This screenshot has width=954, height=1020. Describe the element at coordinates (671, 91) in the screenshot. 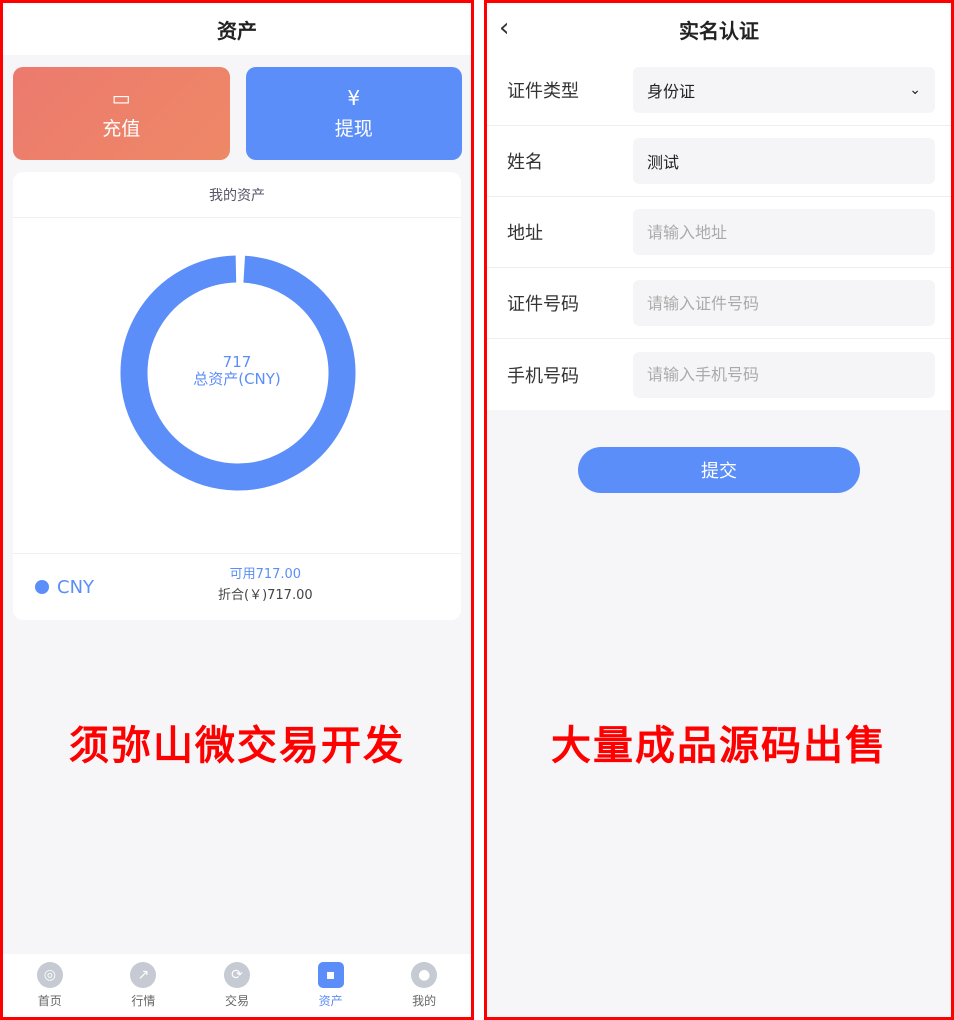

I see `id-type-value: 身份证` at that location.